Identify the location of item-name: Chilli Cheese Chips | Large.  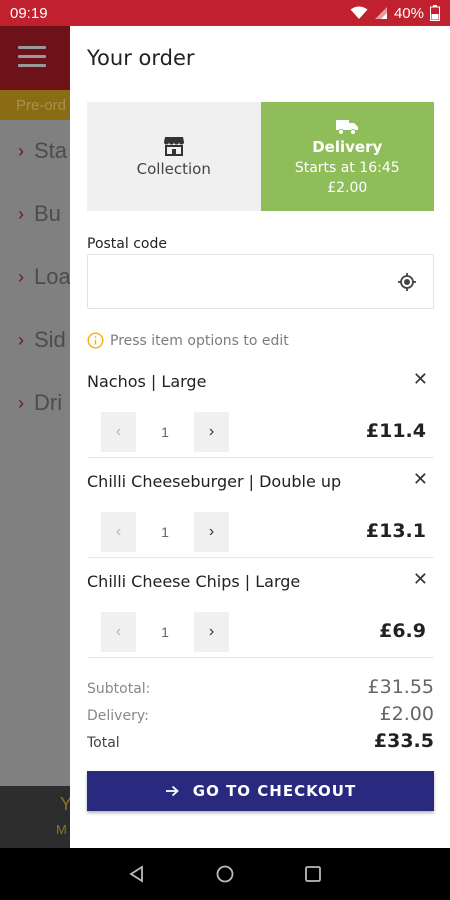
(194, 581).